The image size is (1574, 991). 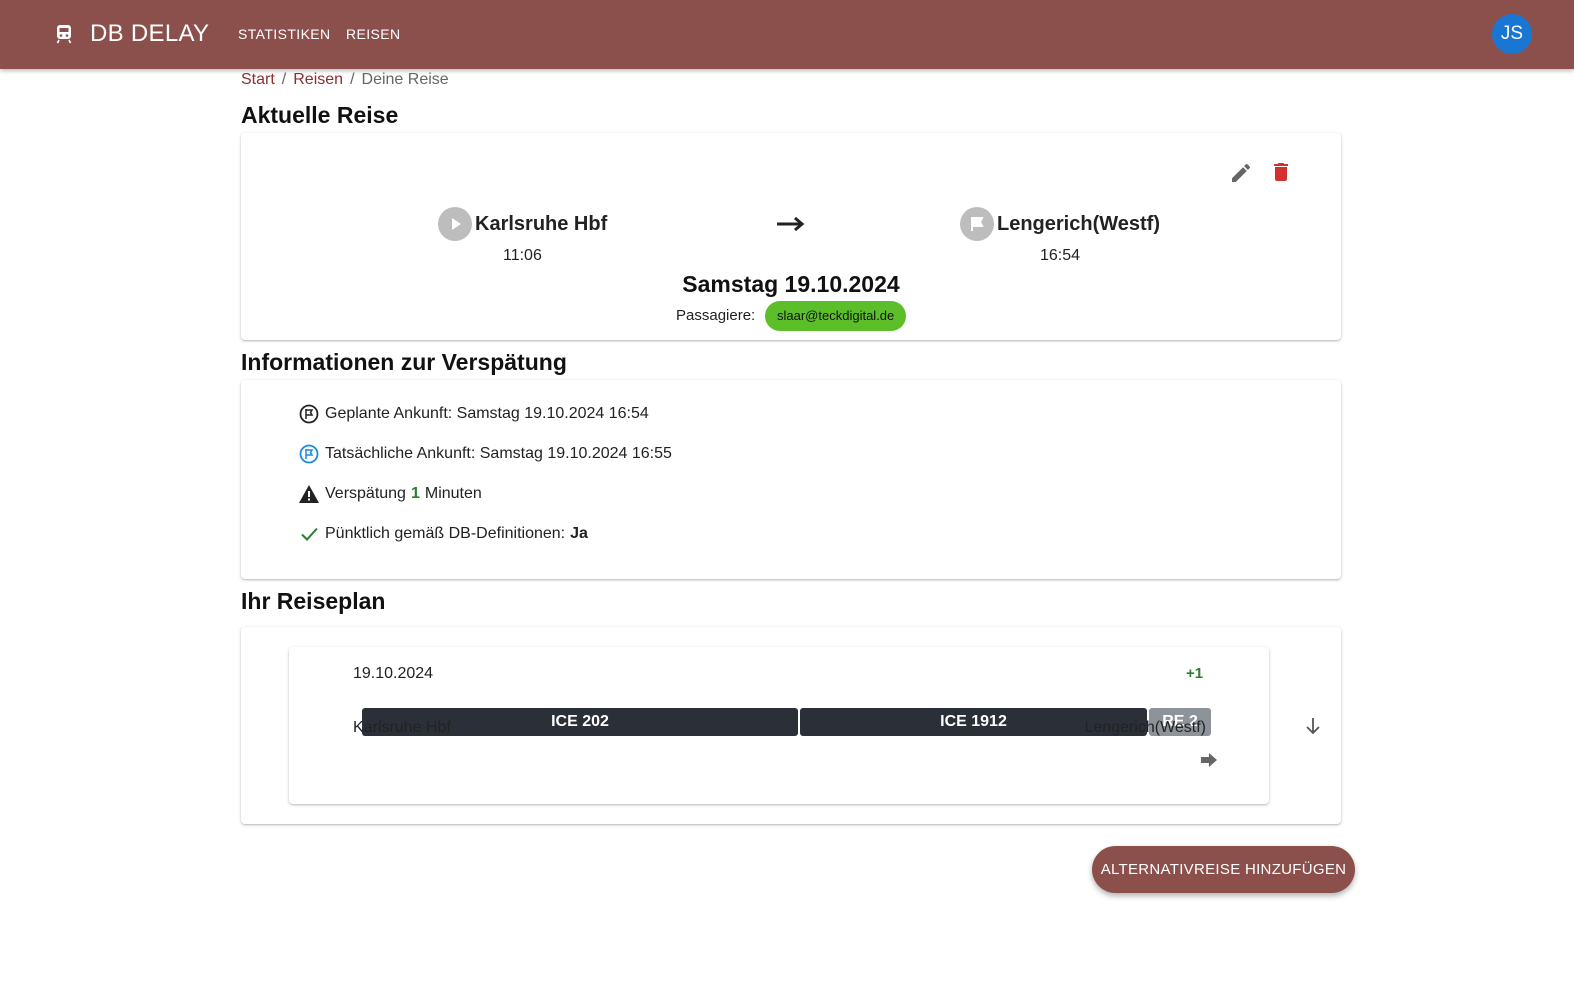 What do you see at coordinates (309, 414) in the screenshot?
I see `planned-flag-icon` at bounding box center [309, 414].